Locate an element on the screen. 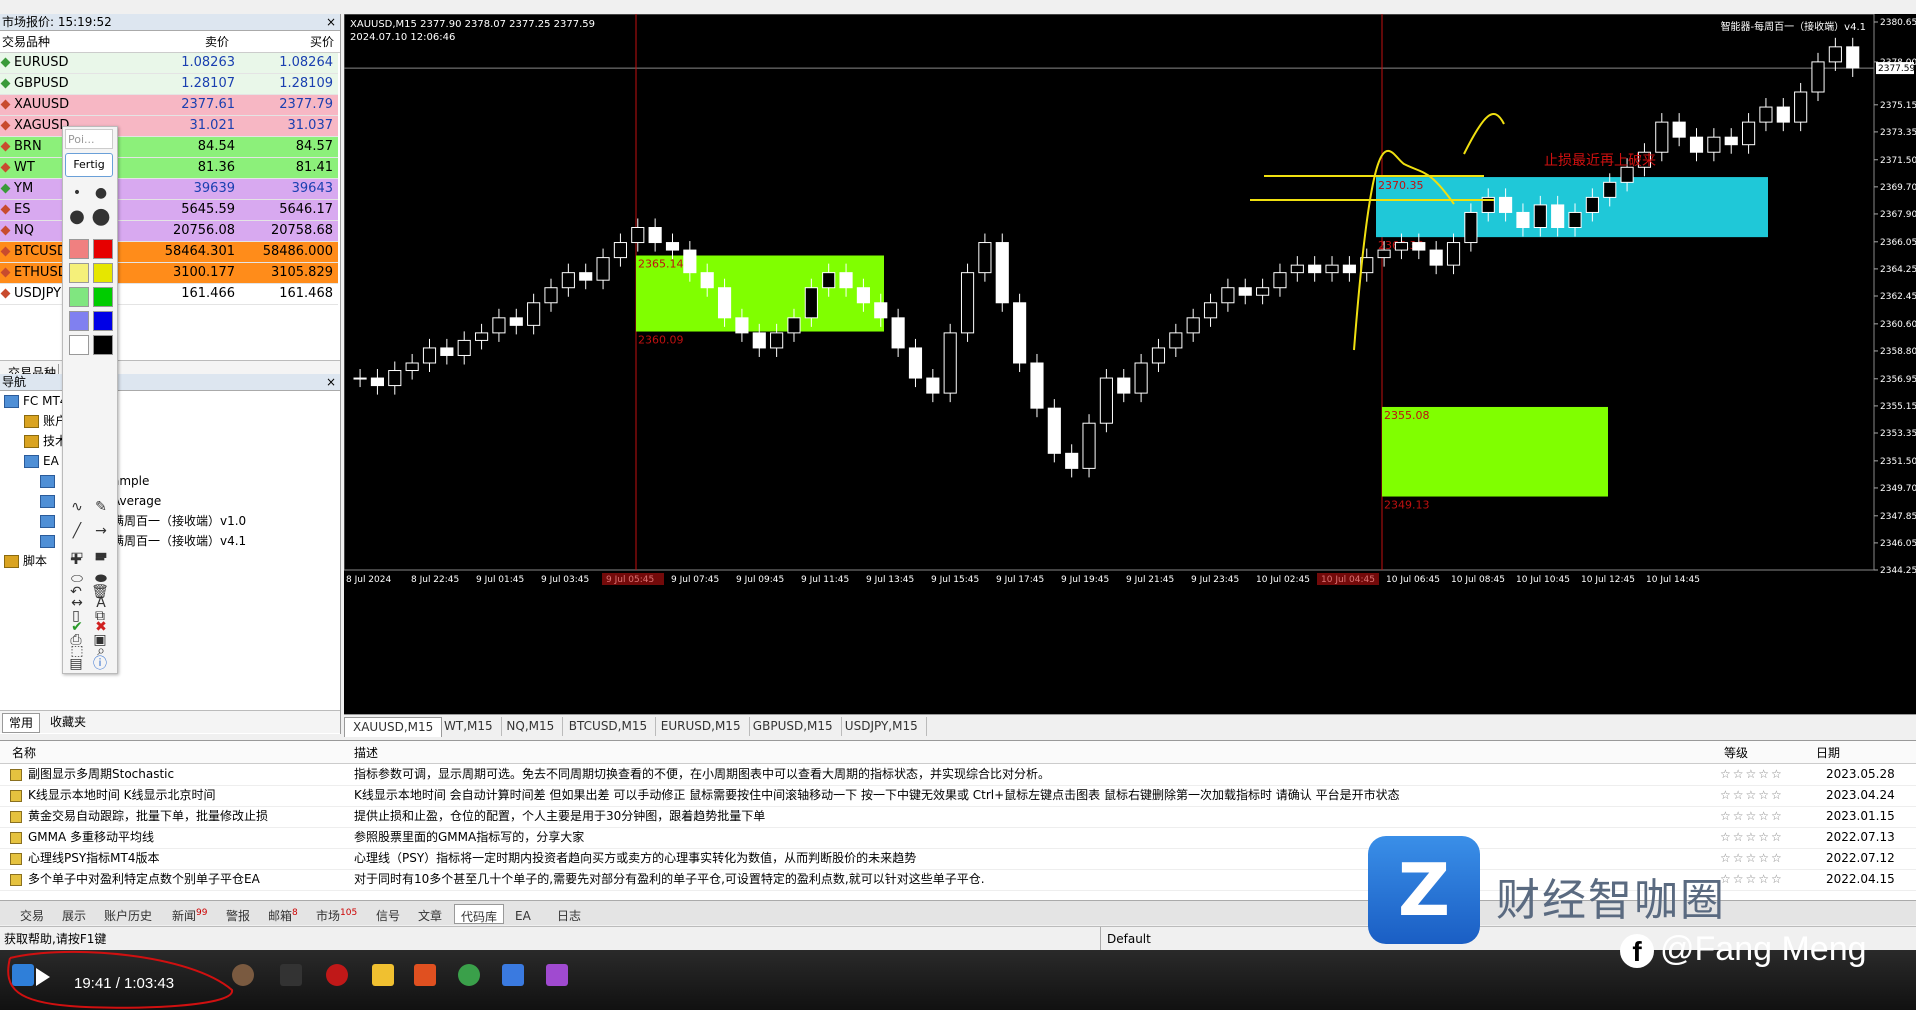 The height and width of the screenshot is (1010, 1916). chart-tab: WT,M15 is located at coordinates (469, 726).